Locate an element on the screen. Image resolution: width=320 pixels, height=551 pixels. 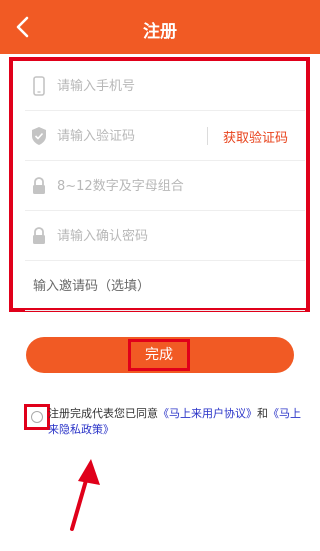
agreement-connector: 和 is located at coordinates (262, 413).